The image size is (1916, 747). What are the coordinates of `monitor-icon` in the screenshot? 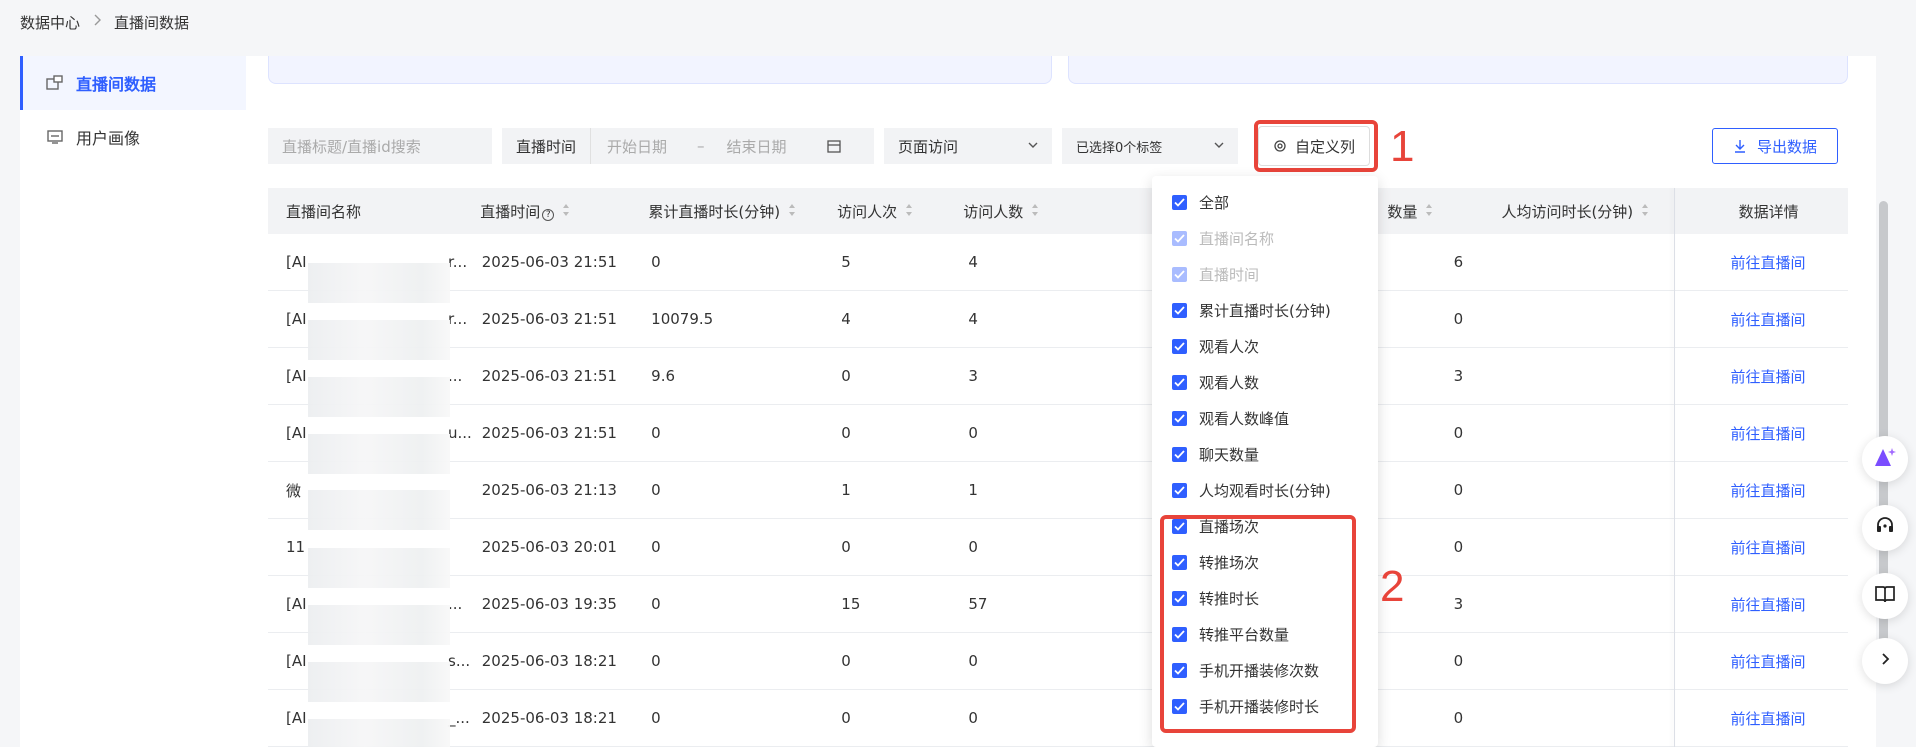 It's located at (55, 137).